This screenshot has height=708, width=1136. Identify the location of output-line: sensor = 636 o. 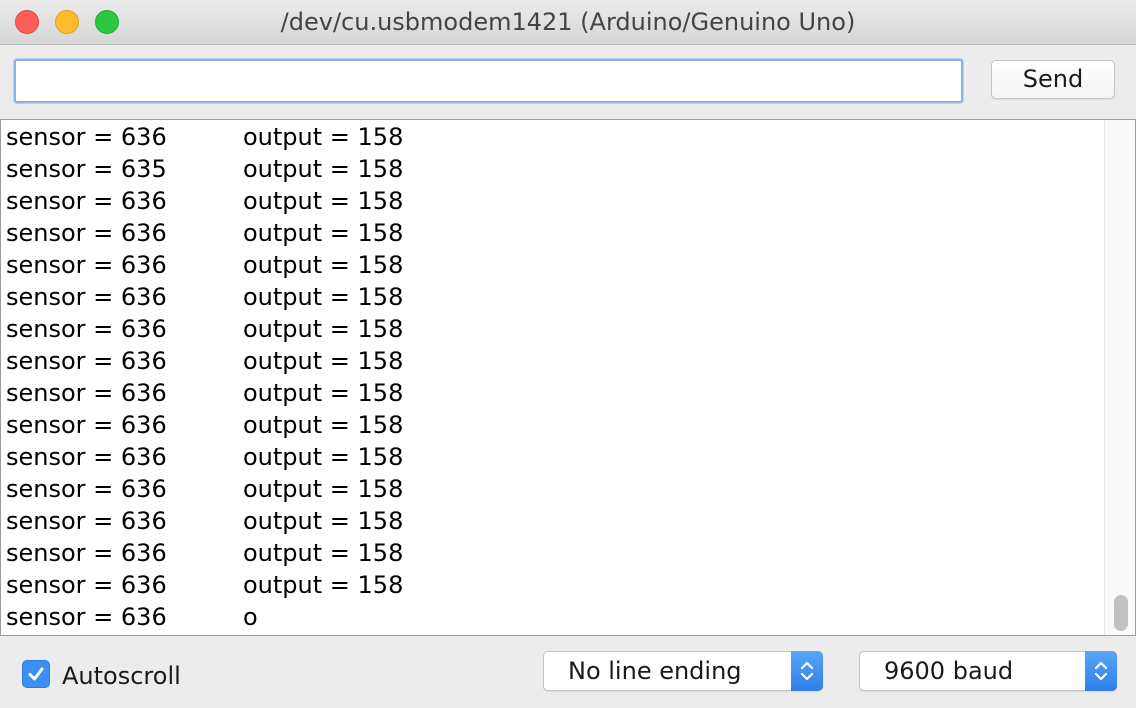
(546, 617).